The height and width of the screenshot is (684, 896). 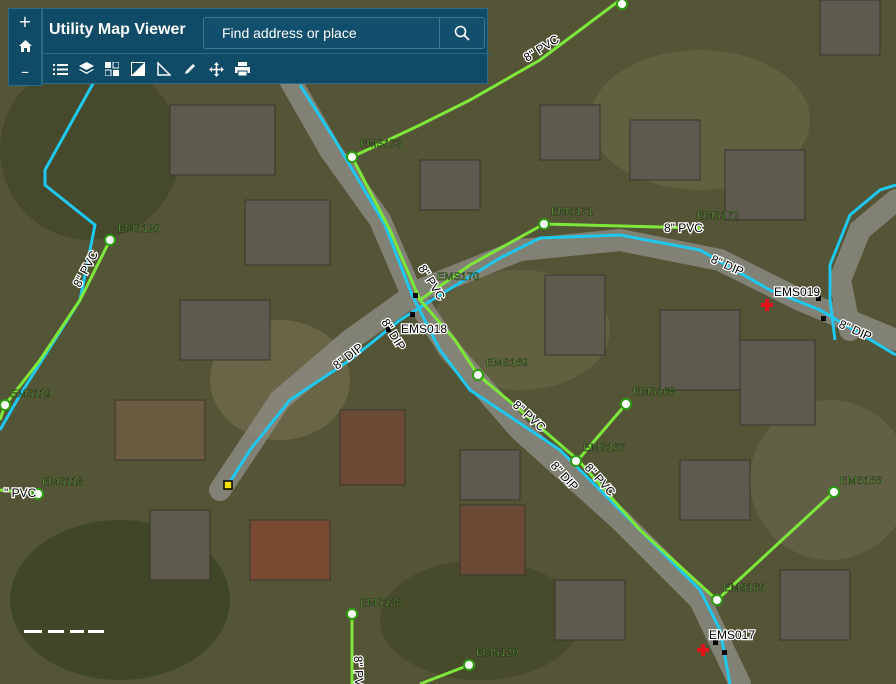 What do you see at coordinates (744, 588) in the screenshot?
I see `manhole-label: EMS165` at bounding box center [744, 588].